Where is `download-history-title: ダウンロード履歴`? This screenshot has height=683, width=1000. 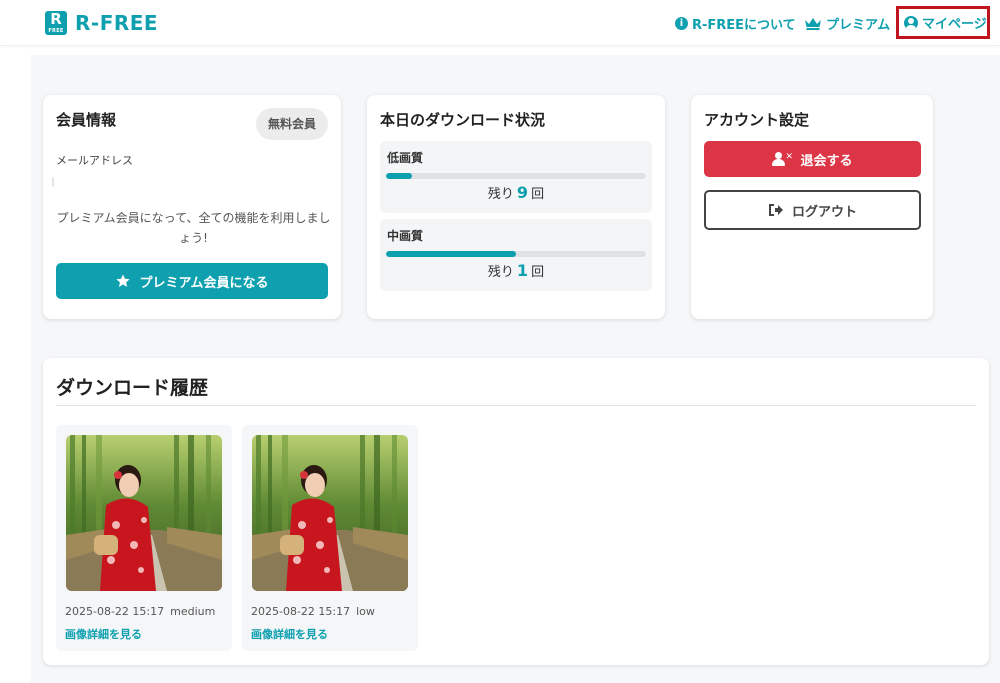 download-history-title: ダウンロード履歴 is located at coordinates (132, 388).